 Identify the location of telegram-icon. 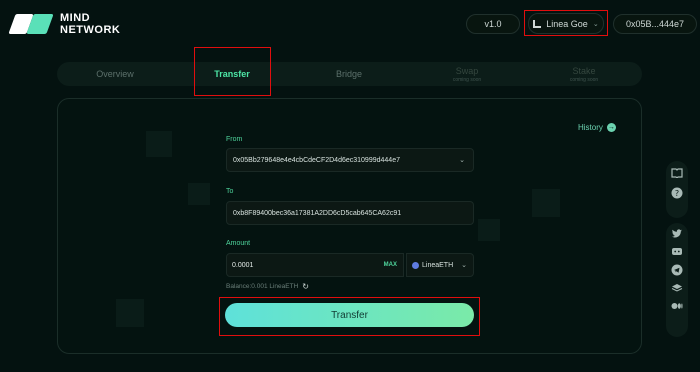
(677, 270).